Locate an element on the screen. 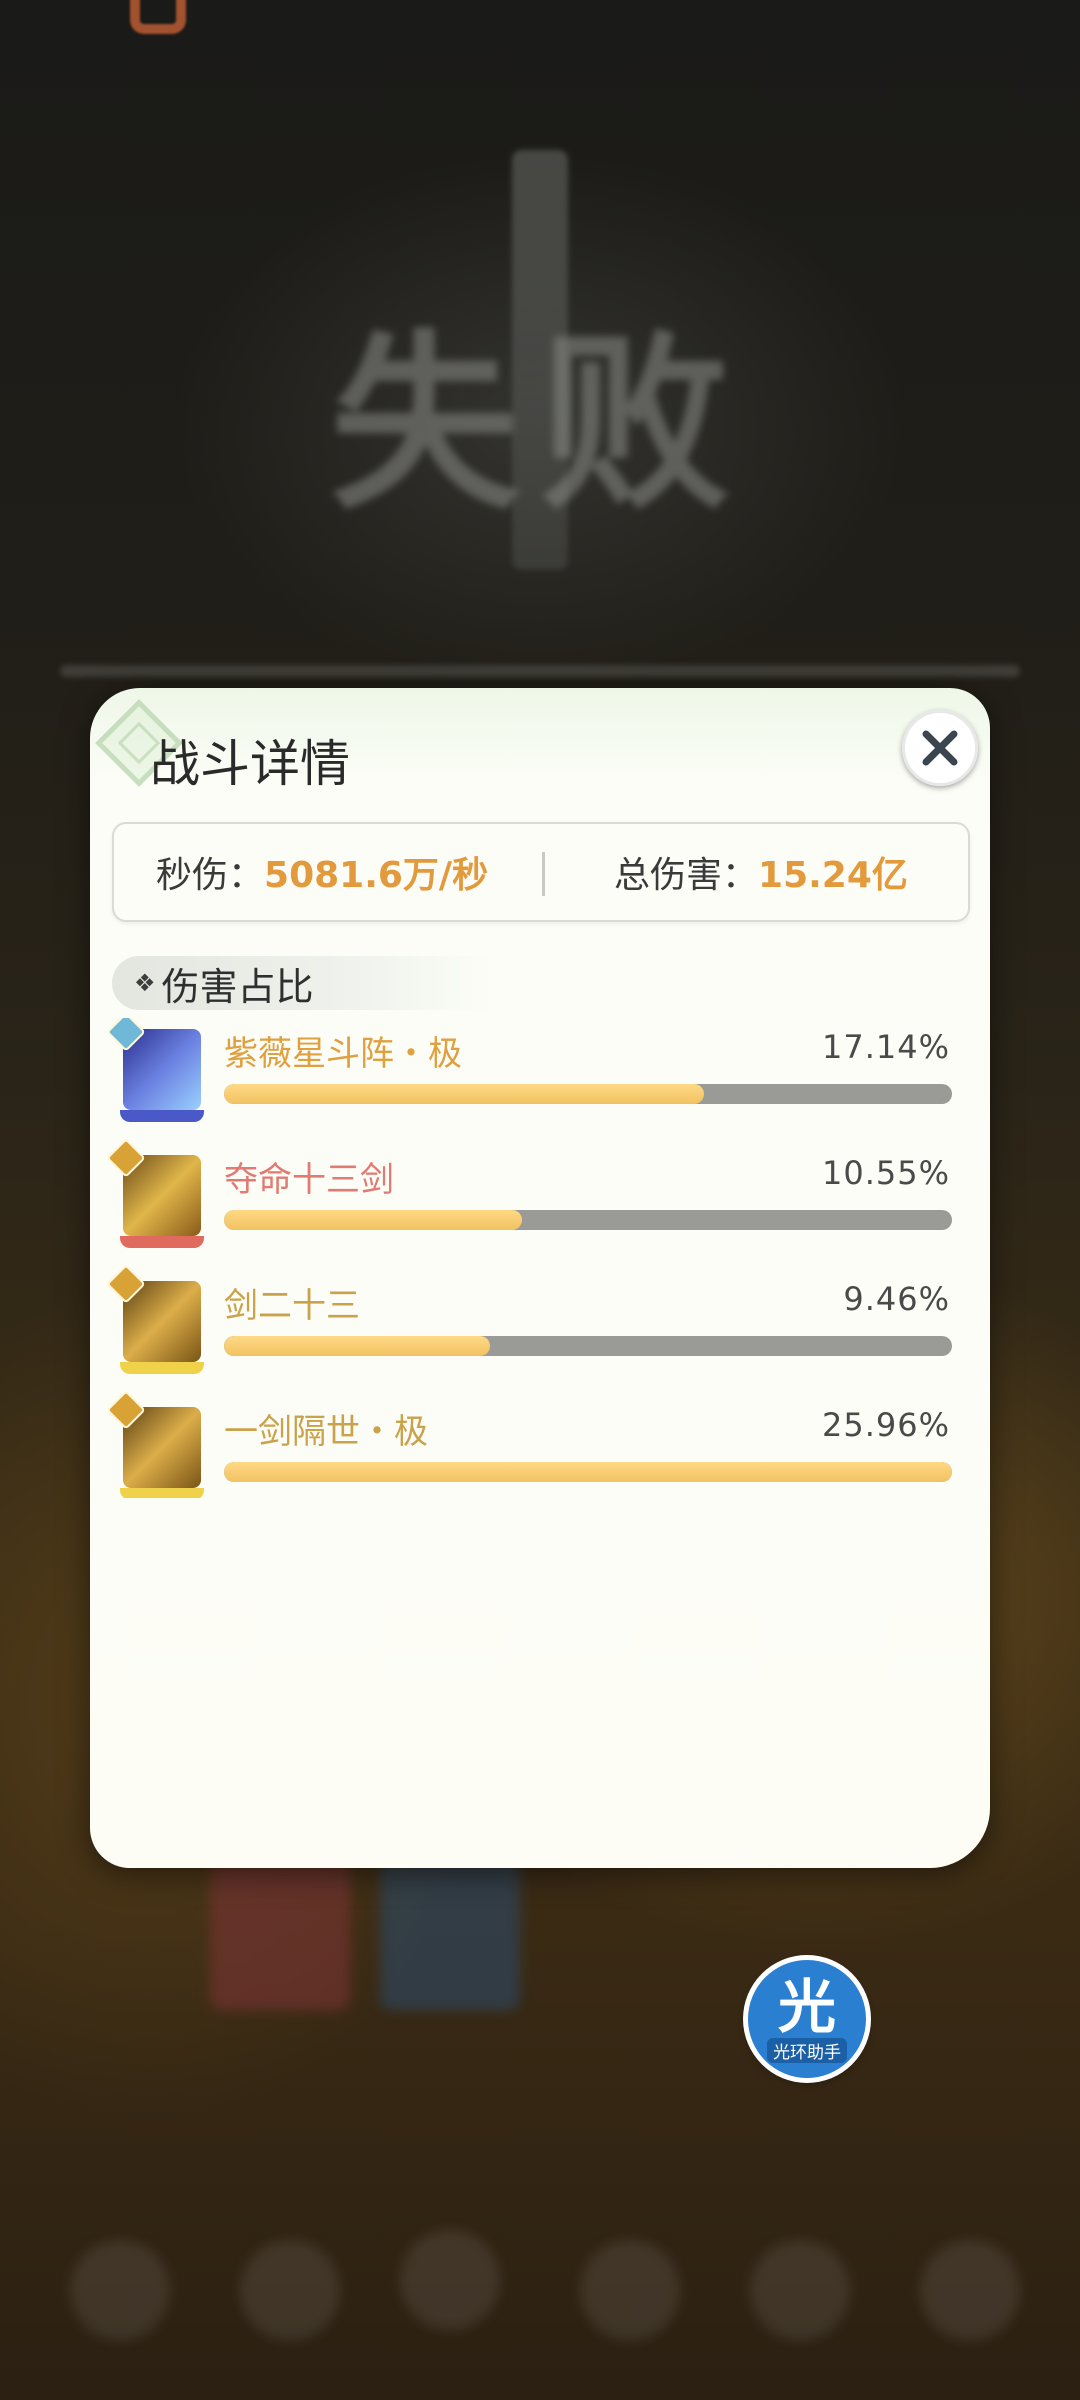 This screenshot has width=1080, height=2400. section-title: 伤害占比 is located at coordinates (237, 986).